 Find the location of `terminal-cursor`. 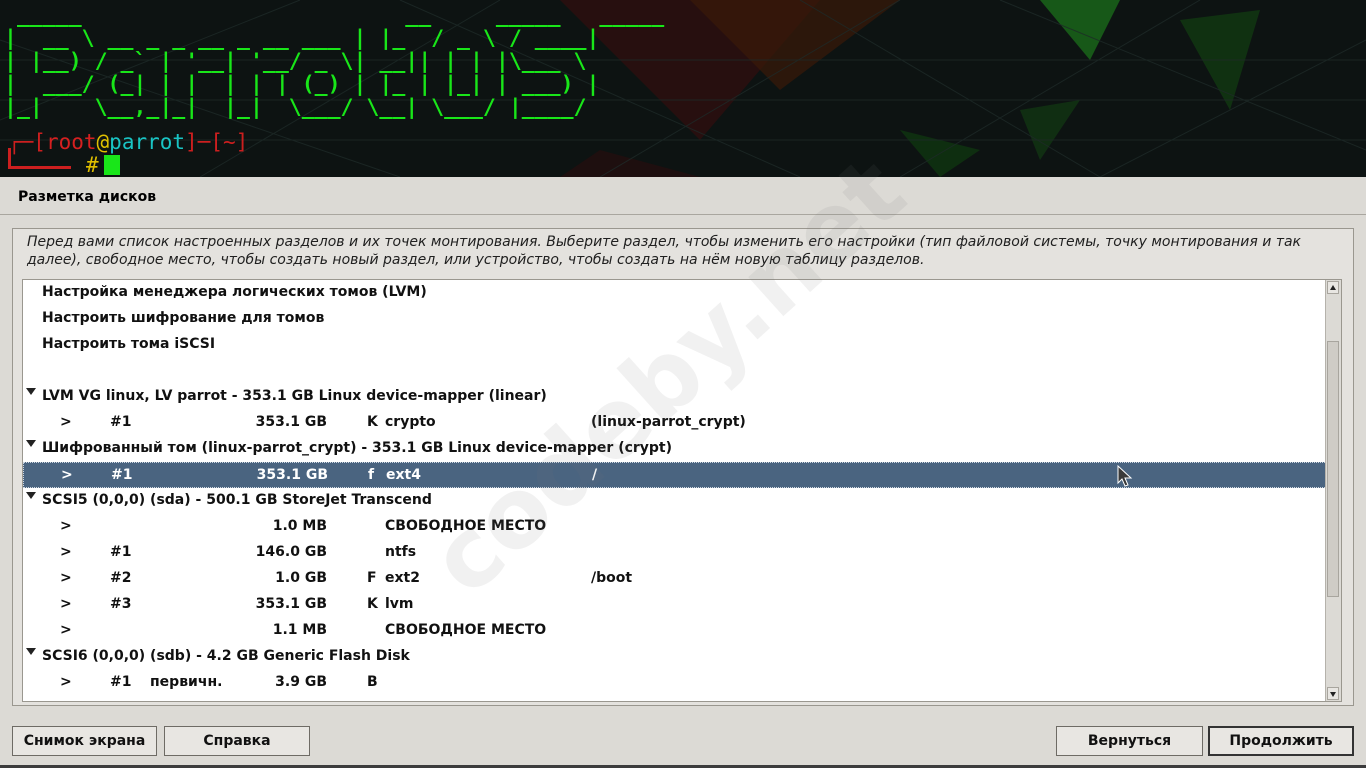

terminal-cursor is located at coordinates (112, 165).